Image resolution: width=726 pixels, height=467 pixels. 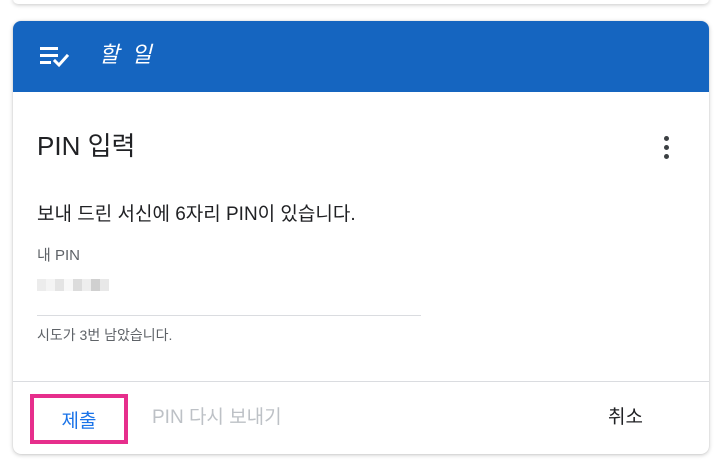 What do you see at coordinates (668, 148) in the screenshot?
I see `more-vertical-icon` at bounding box center [668, 148].